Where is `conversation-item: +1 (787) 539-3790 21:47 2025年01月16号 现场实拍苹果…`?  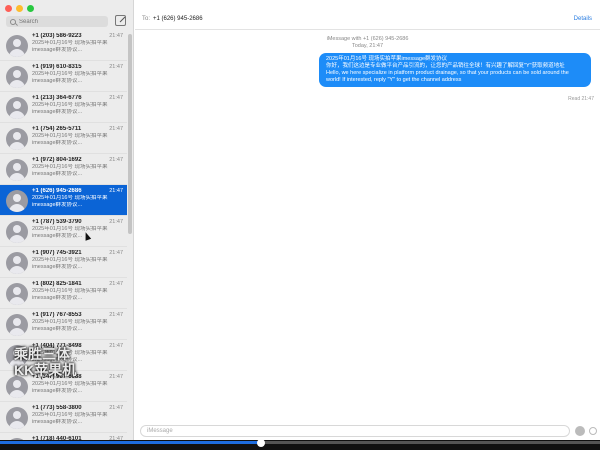
conversation-item: +1 (787) 539-3790 21:47 2025年01月16号 现场实拍苹果… is located at coordinates (63, 231).